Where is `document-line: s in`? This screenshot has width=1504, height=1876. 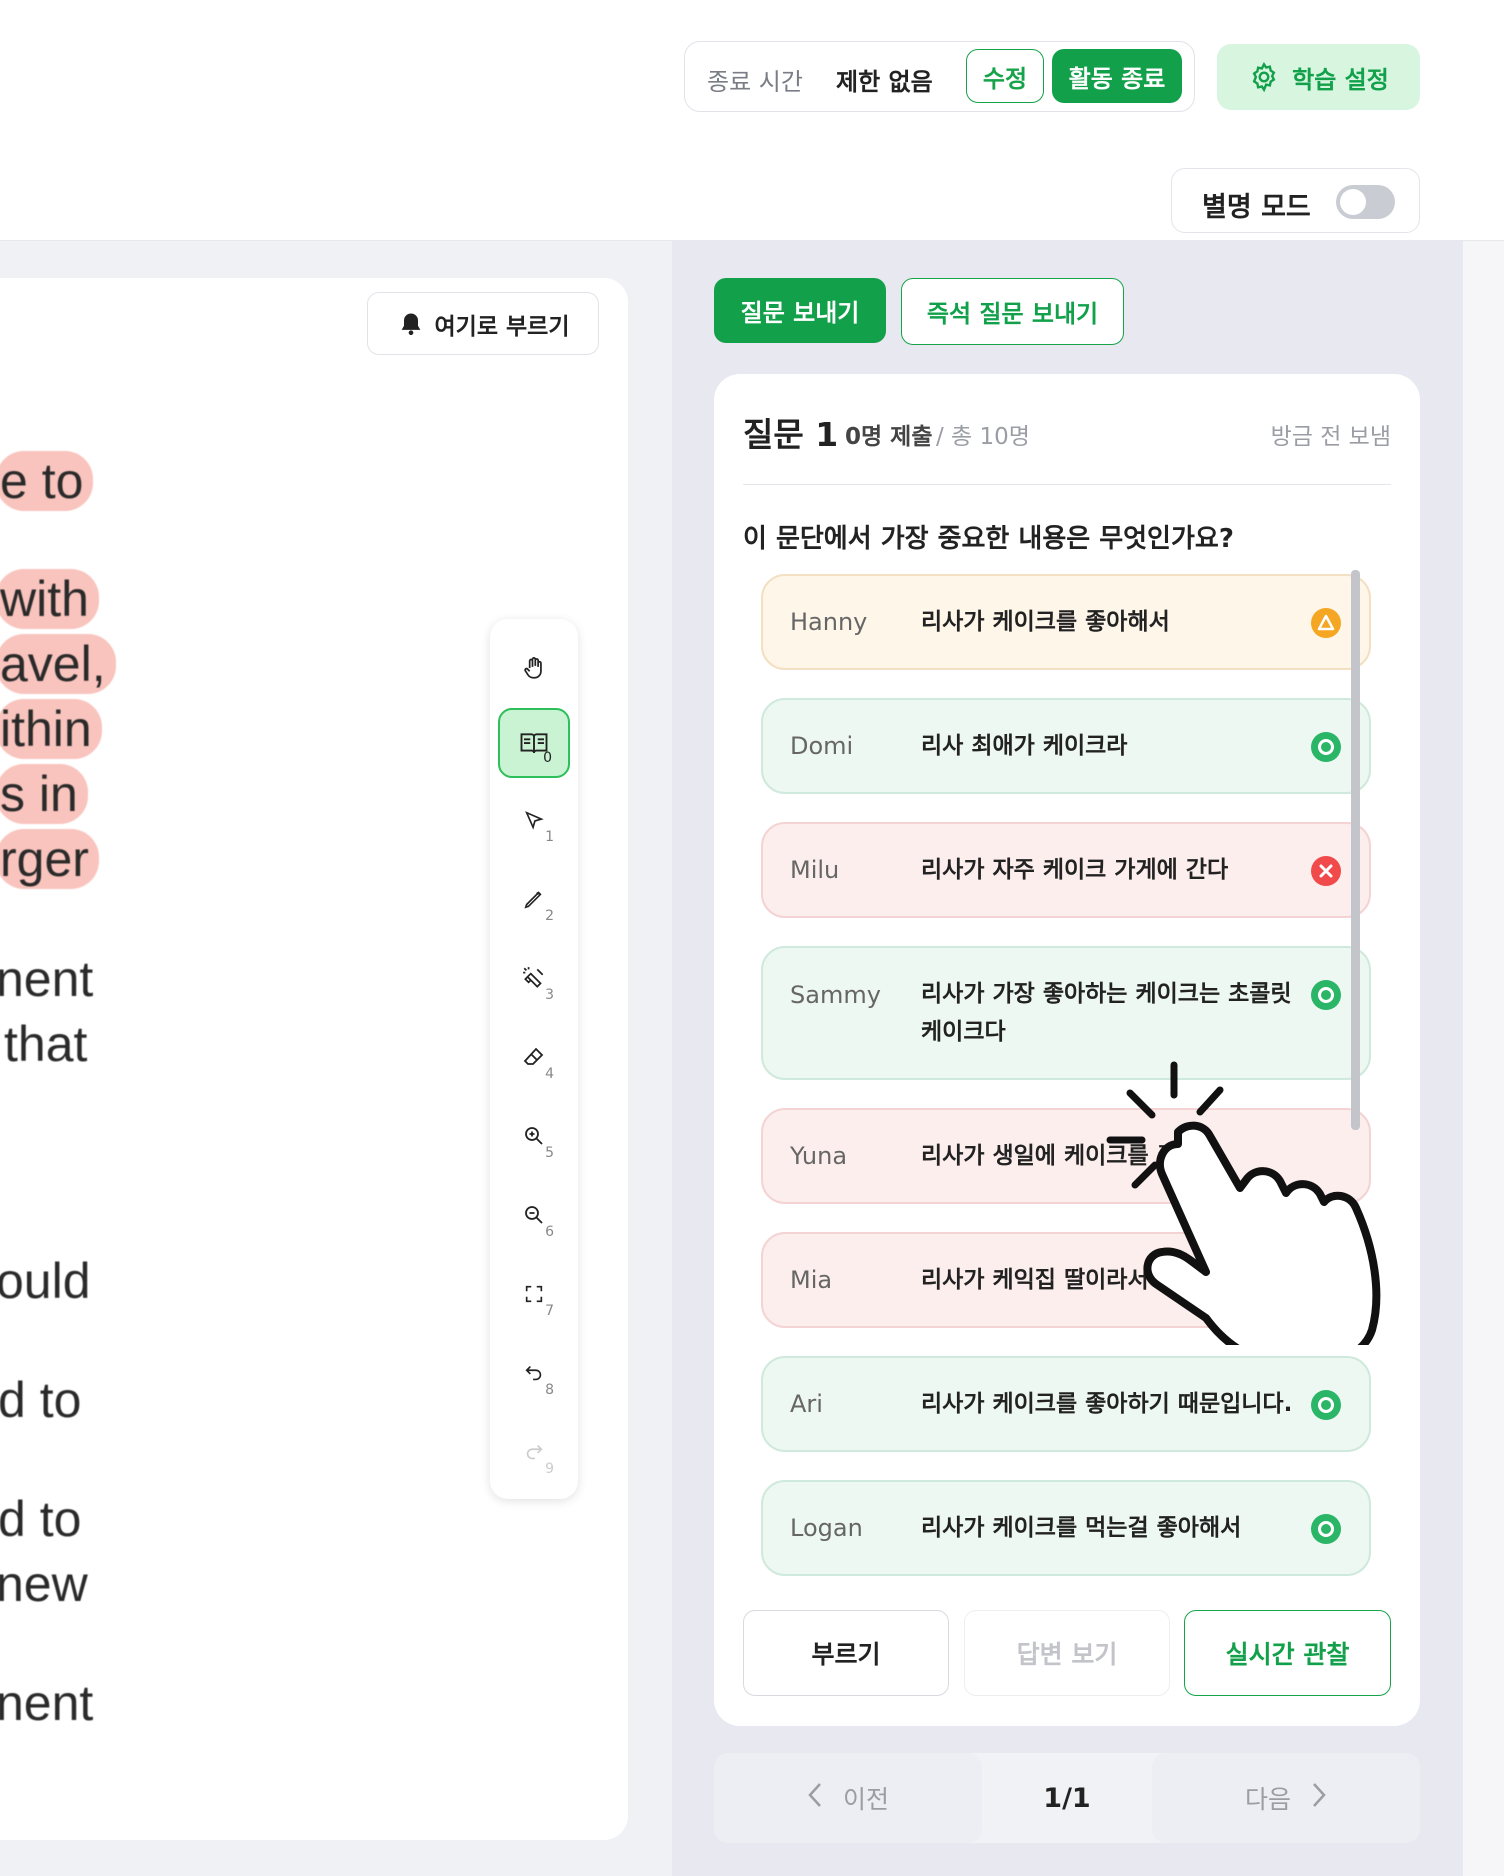 document-line: s in is located at coordinates (44, 794).